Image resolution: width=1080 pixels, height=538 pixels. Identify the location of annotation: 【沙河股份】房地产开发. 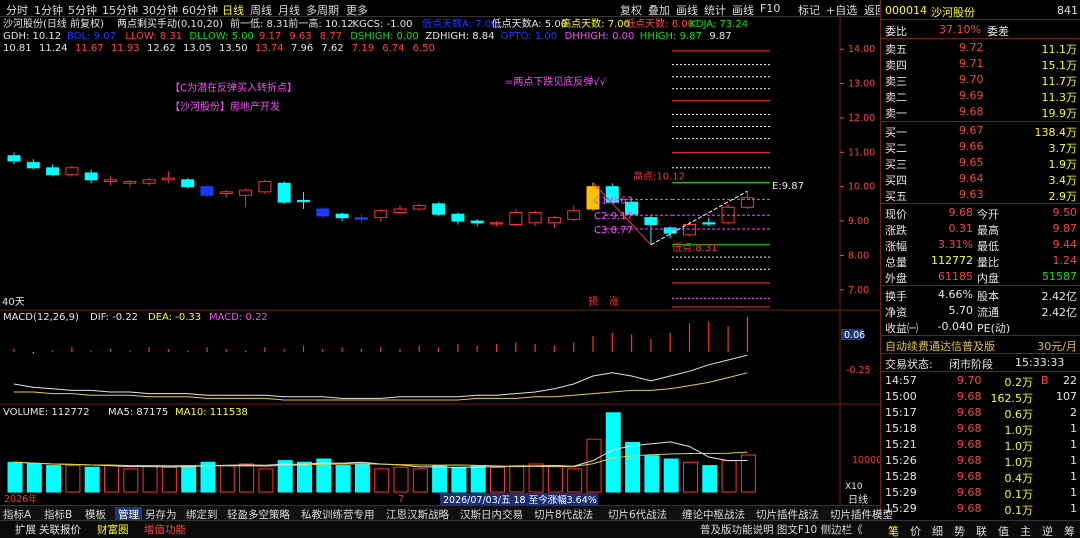
(225, 106).